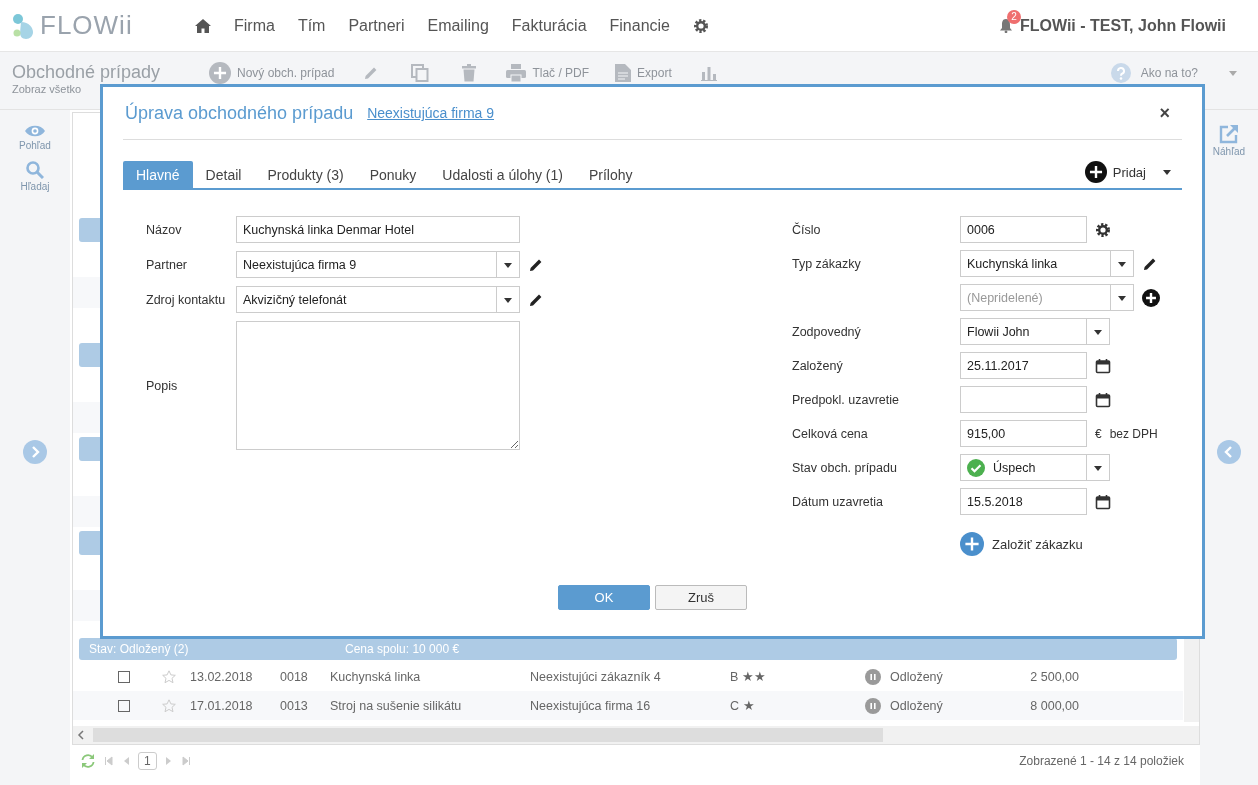 This screenshot has height=785, width=1258. What do you see at coordinates (254, 25) in the screenshot?
I see `nav-link: Firma` at bounding box center [254, 25].